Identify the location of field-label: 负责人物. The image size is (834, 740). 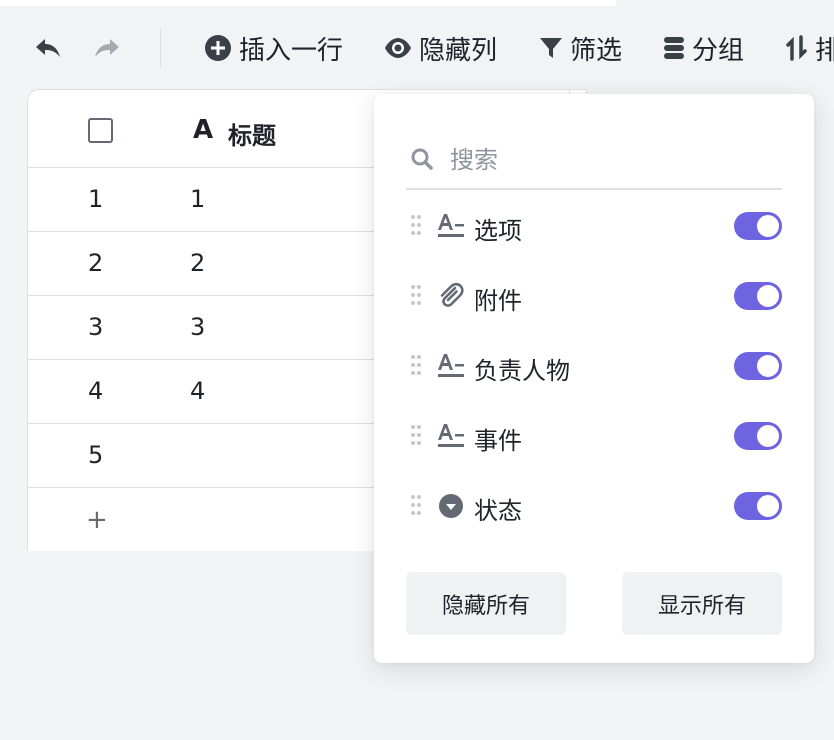
(522, 371).